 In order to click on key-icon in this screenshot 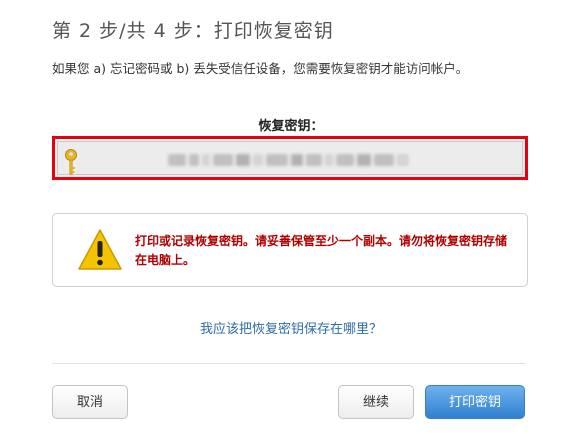, I will do `click(71, 162)`.